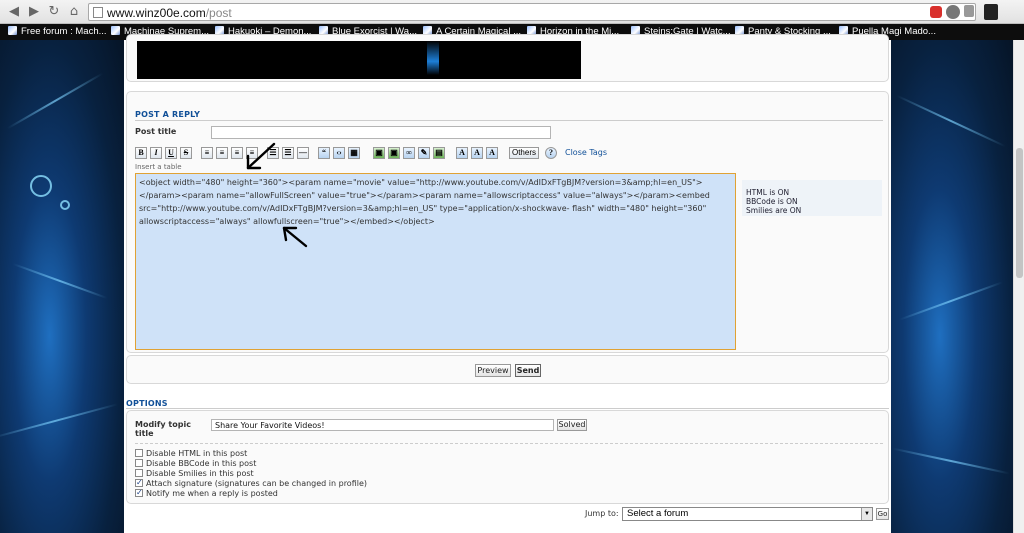 The image size is (1024, 533). Describe the element at coordinates (169, 13) in the screenshot. I see `url-text: www.winz00e.com/post` at that location.